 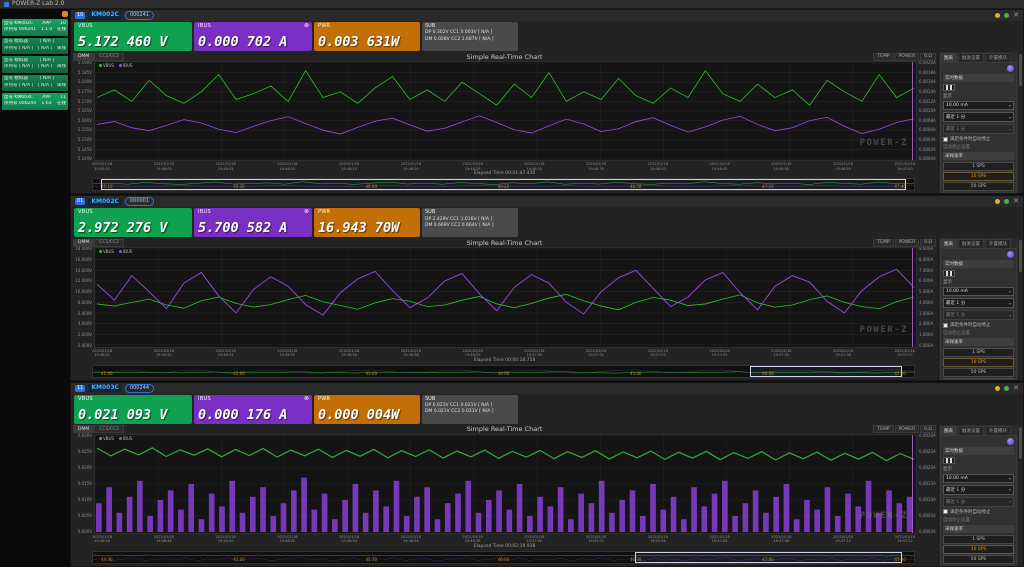 I want to click on x-tick-label: 2022/01/18 19:47:00, so click(x=904, y=166).